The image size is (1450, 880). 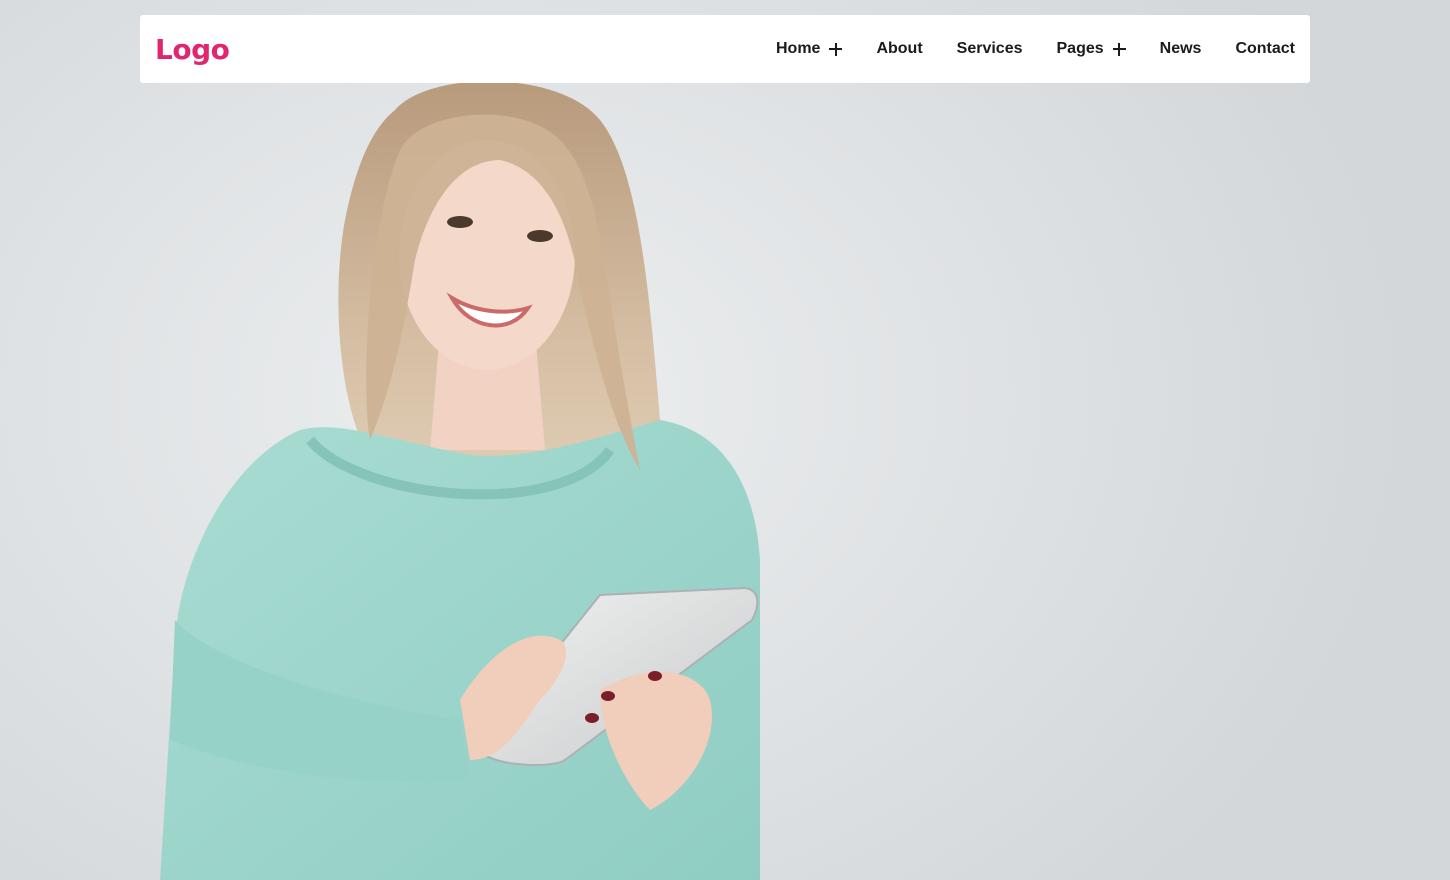 I want to click on main-menu: Home About Services Pages News Contact, so click(x=1035, y=49).